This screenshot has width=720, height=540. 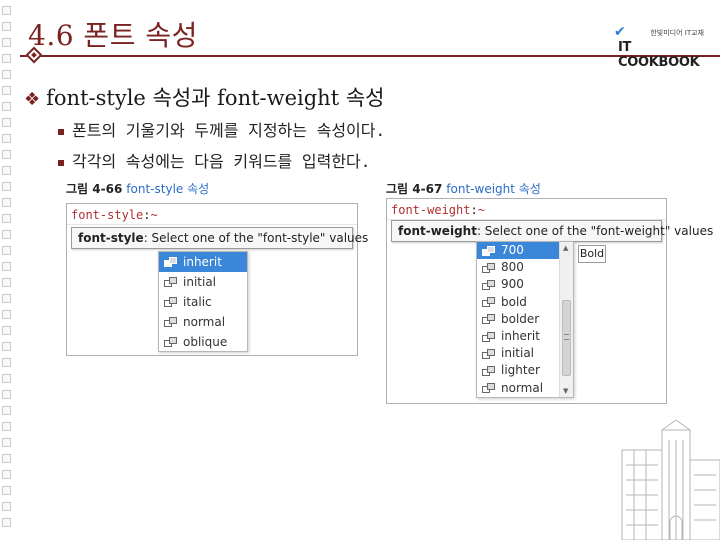 I want to click on figure1-caption: 그림 4-66 font-style 속성, so click(x=137, y=188).